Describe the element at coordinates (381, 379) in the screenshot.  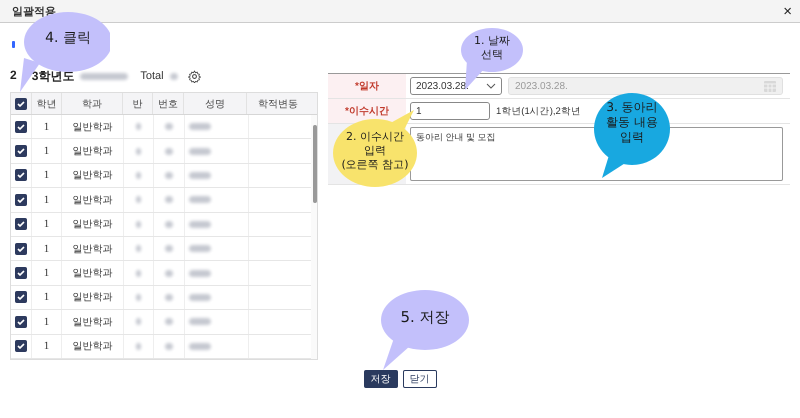
I see `save-button: 저장` at that location.